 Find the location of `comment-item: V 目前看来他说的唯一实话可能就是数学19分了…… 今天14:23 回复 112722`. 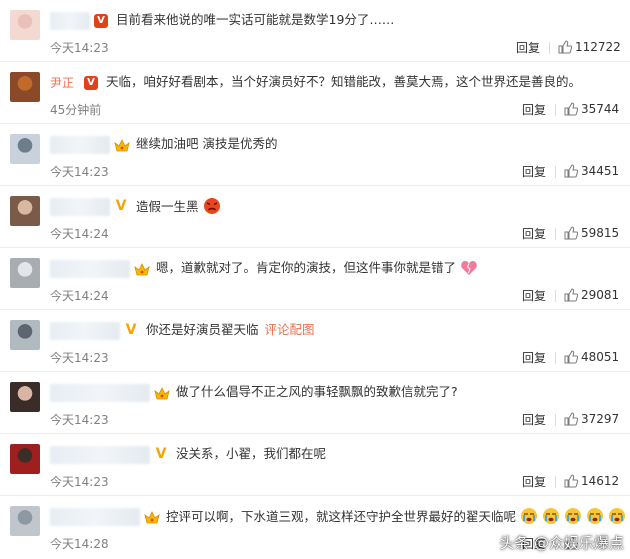

comment-item: V 目前看来他说的唯一实话可能就是数学19分了…… 今天14:23 回复 112722 is located at coordinates (315, 31).